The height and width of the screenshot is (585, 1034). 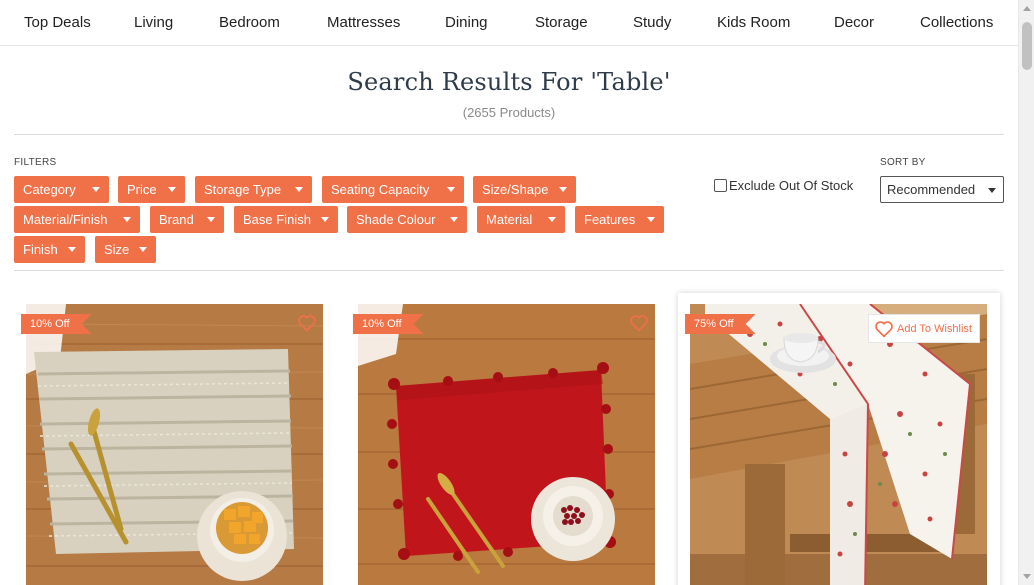 What do you see at coordinates (176, 219) in the screenshot?
I see `filter-chip-label: Brand` at bounding box center [176, 219].